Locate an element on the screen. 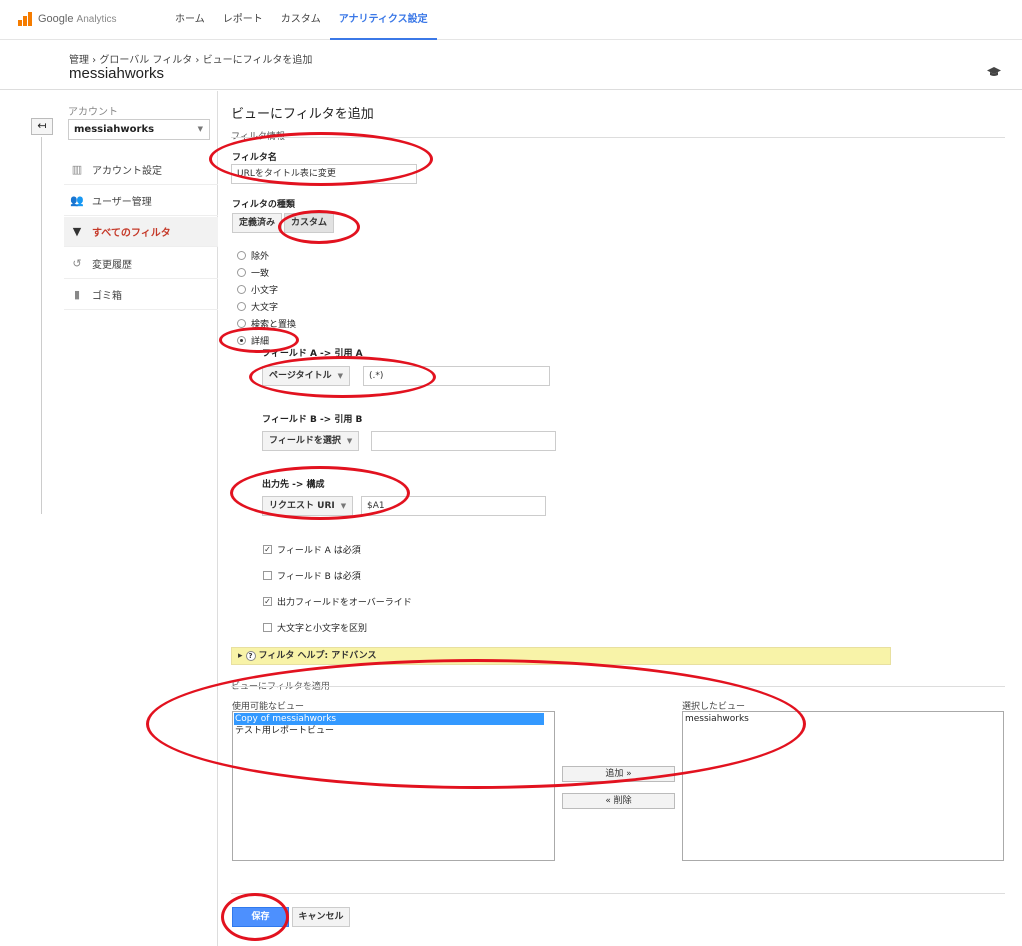 The height and width of the screenshot is (946, 1022). expand-arrow-icon: ▸ is located at coordinates (240, 656).